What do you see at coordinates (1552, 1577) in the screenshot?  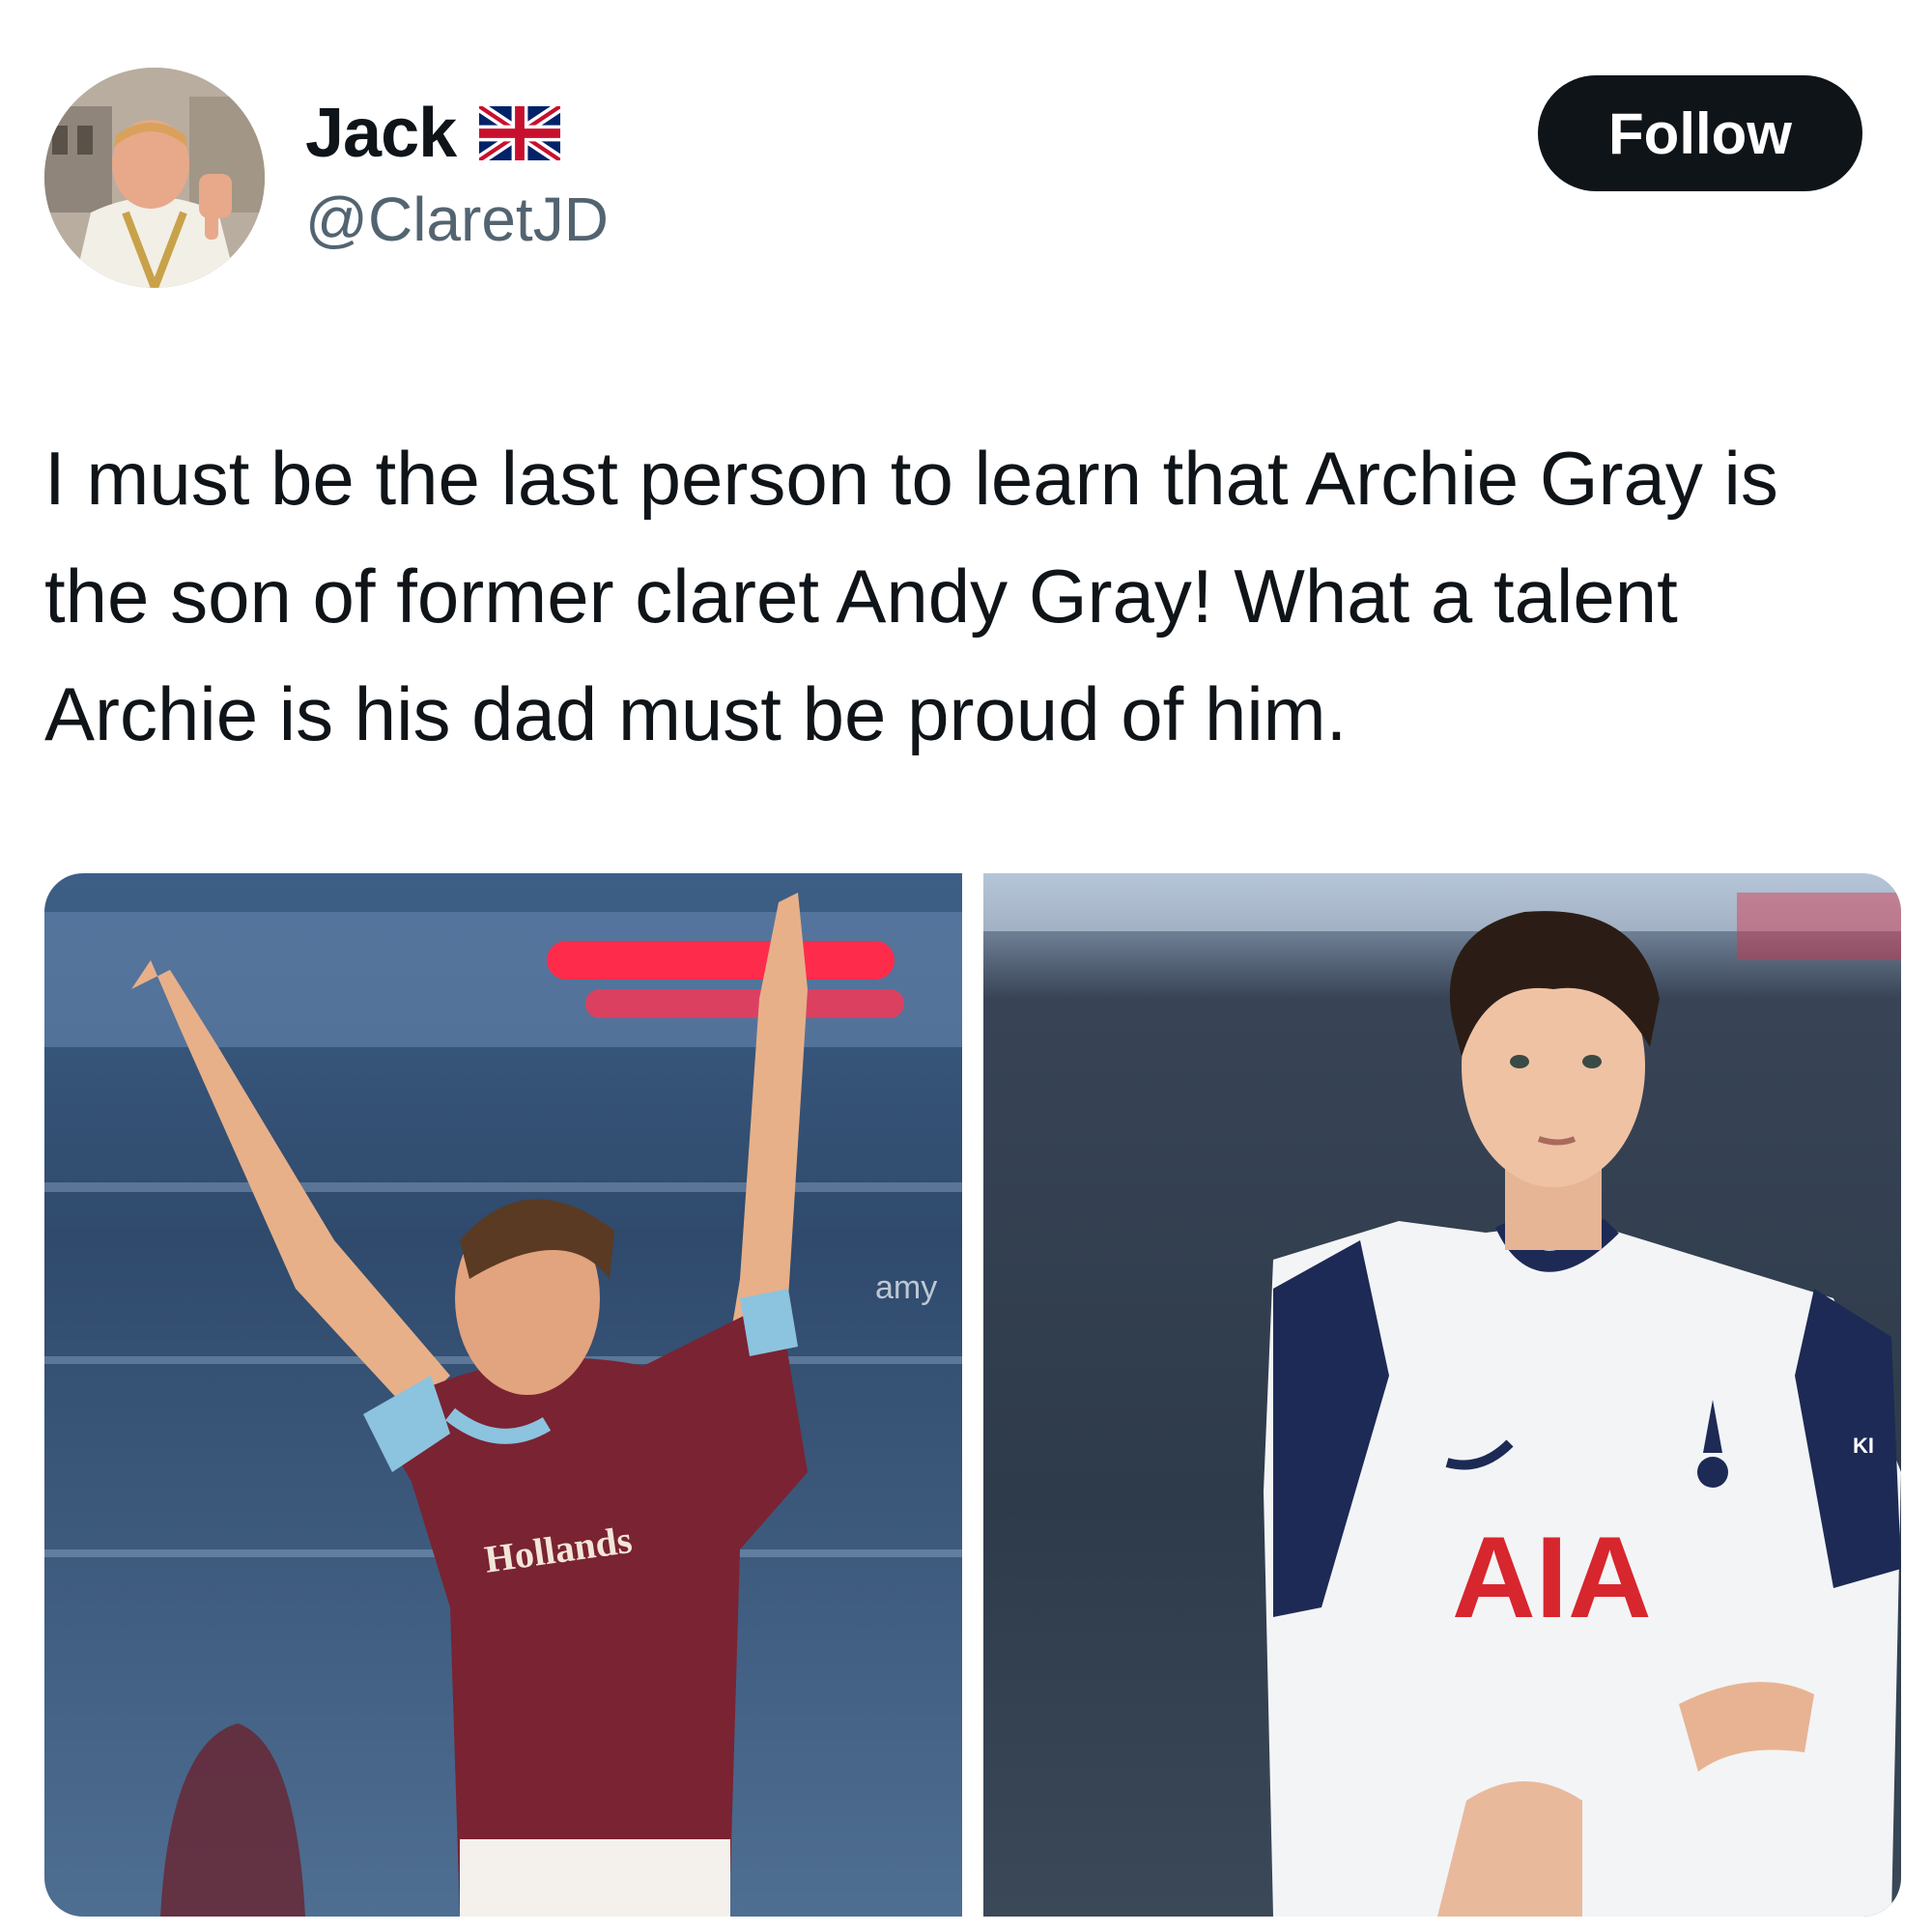 I see `archie-shirt-sponsor: AIA` at bounding box center [1552, 1577].